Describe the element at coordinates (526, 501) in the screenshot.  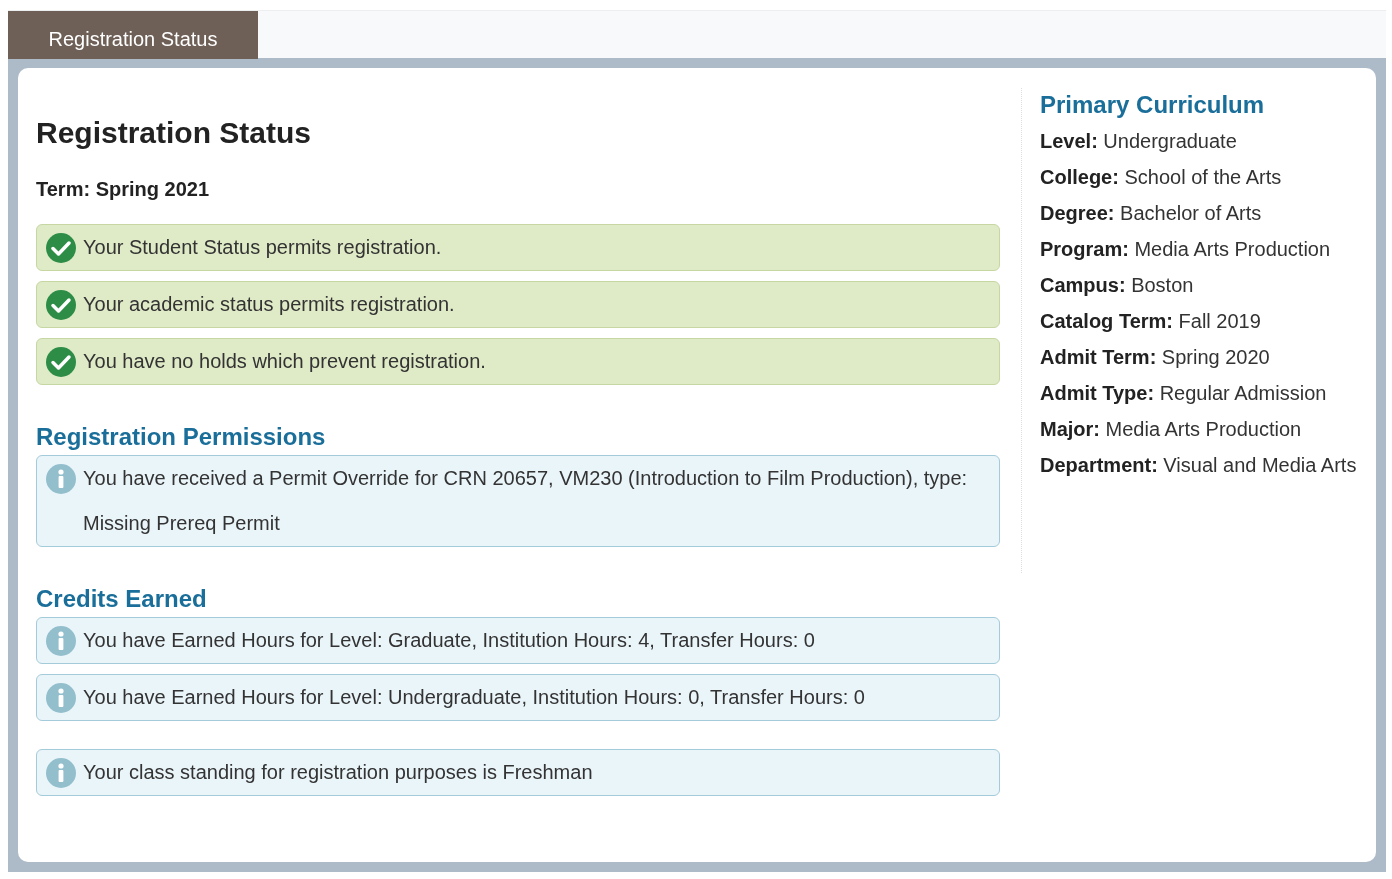
I see `message-text: You have received a Permit Override for CRN 20657, VM230 (Introduction to Film Production), type: Missing Prereq Permit` at that location.